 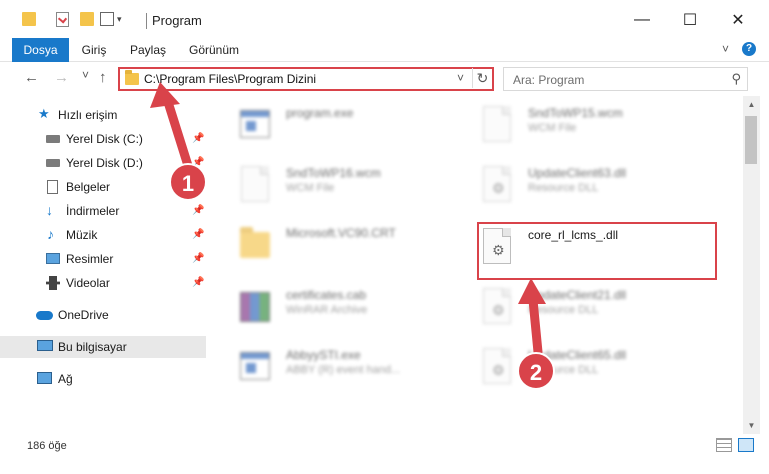 What do you see at coordinates (103, 315) in the screenshot?
I see `sidebar-item-onedrive: OneDrive` at bounding box center [103, 315].